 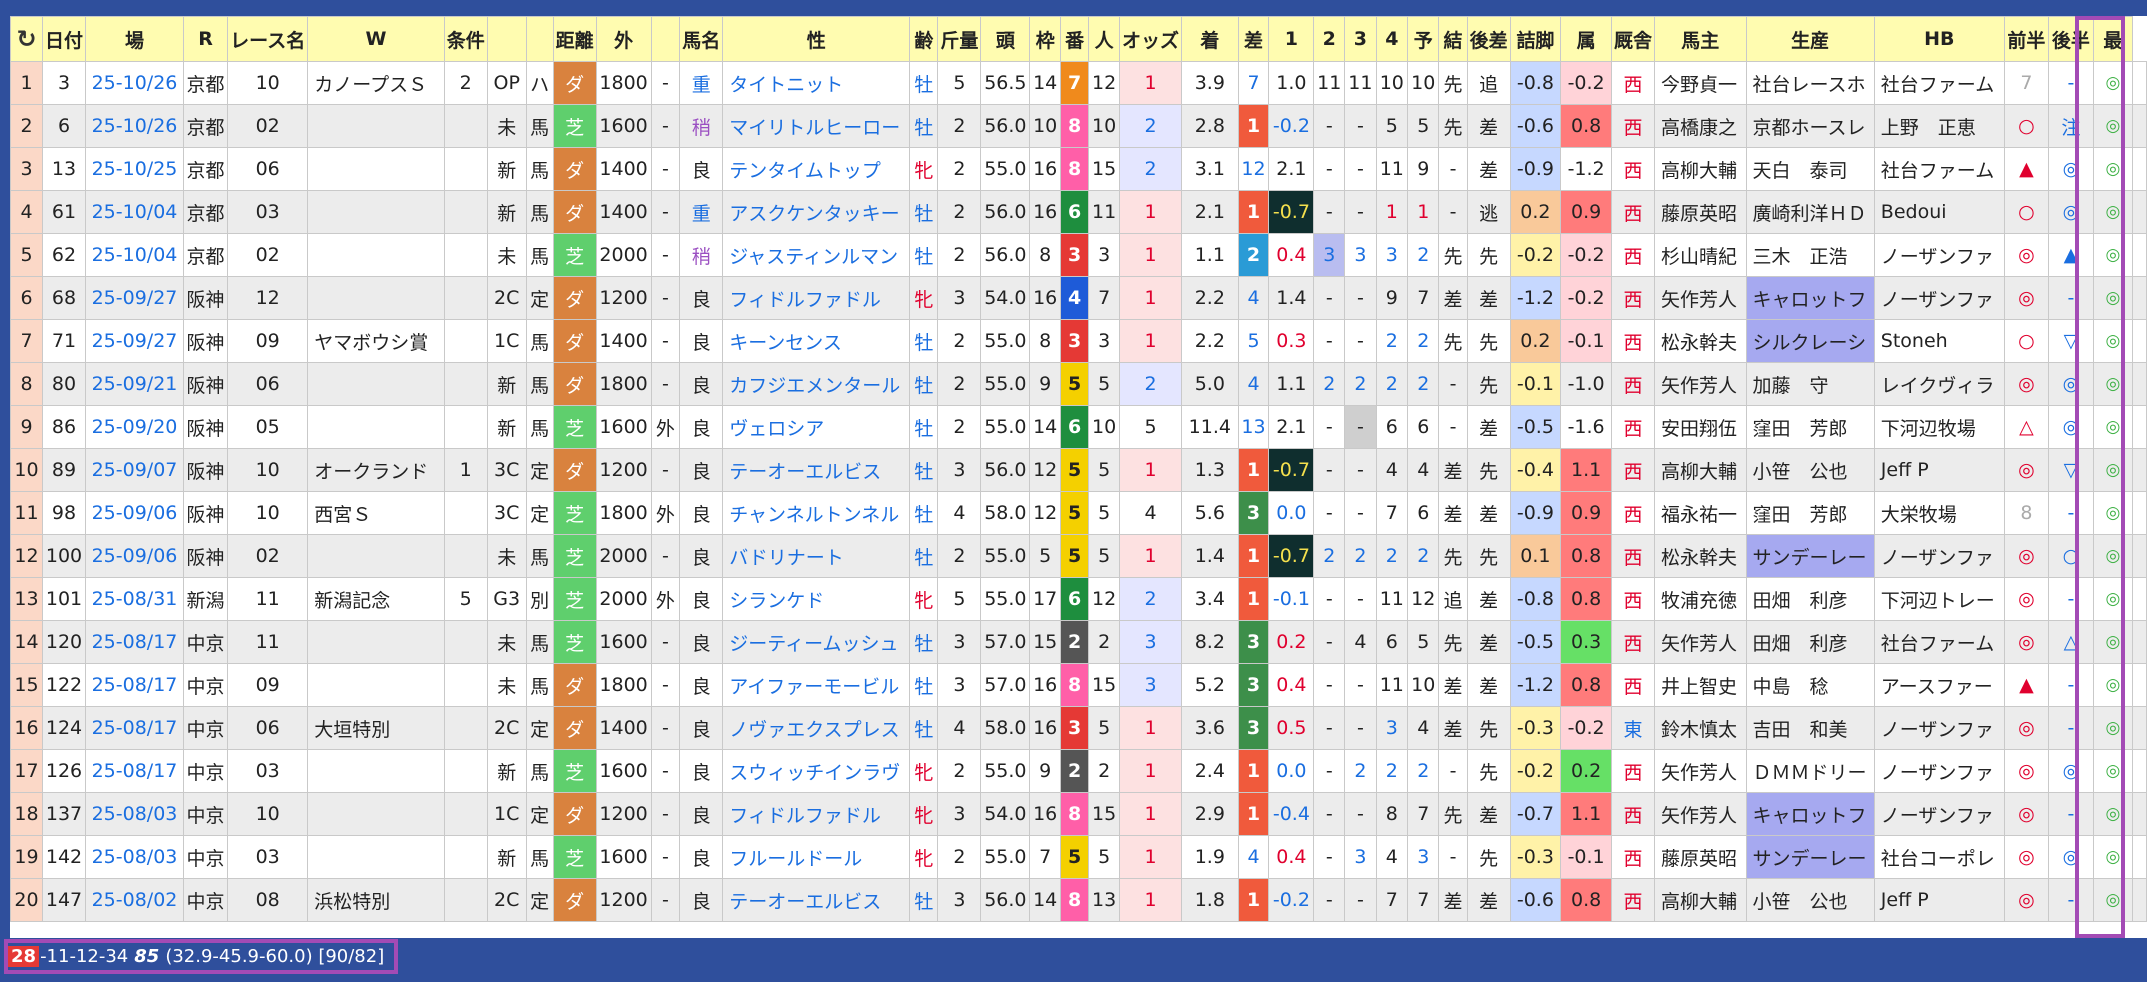 I want to click on column-header: 日付, so click(x=64, y=39).